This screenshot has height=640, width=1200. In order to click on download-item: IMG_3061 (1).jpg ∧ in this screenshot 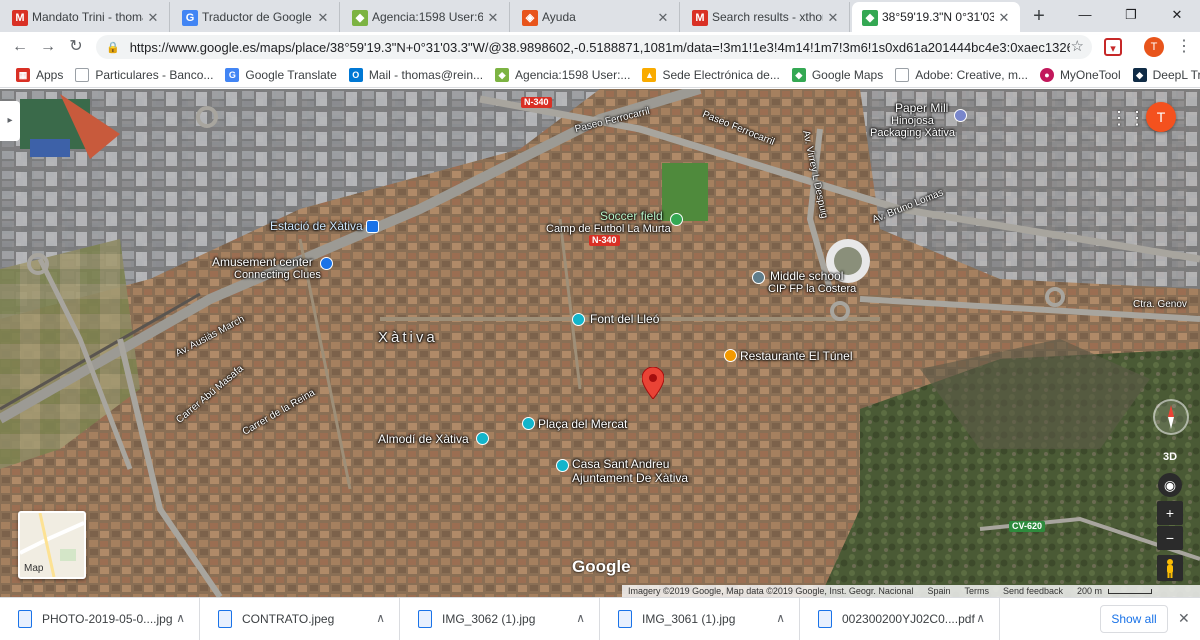, I will do `click(700, 618)`.